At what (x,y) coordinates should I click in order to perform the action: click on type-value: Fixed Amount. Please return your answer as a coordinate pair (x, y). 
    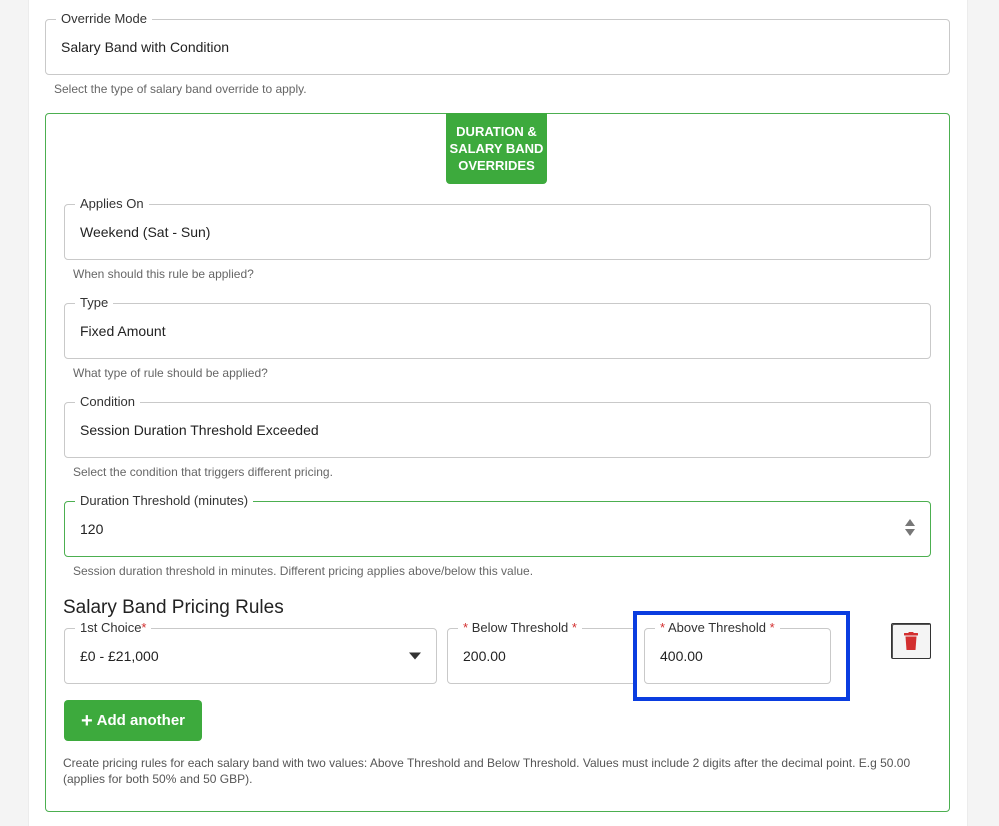
    Looking at the image, I should click on (123, 331).